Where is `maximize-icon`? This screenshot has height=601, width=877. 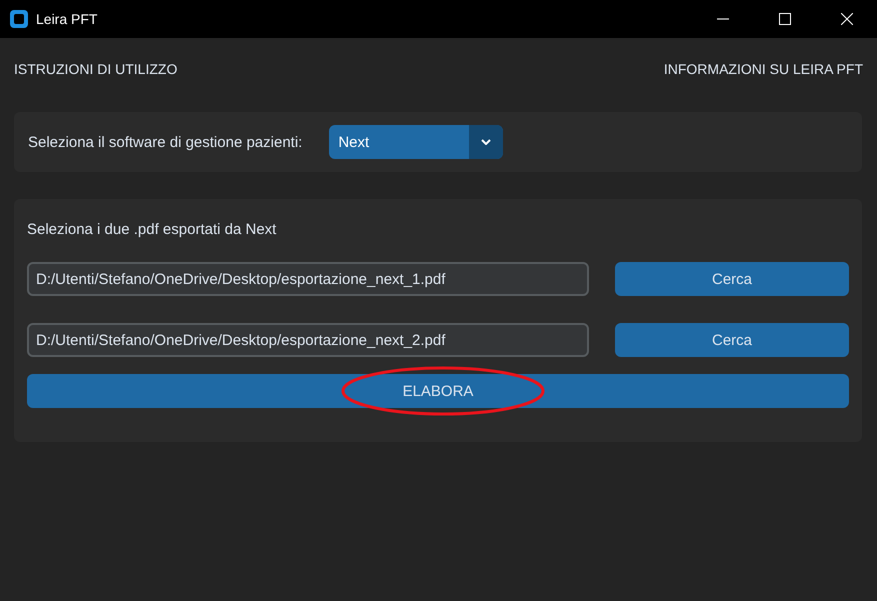 maximize-icon is located at coordinates (785, 19).